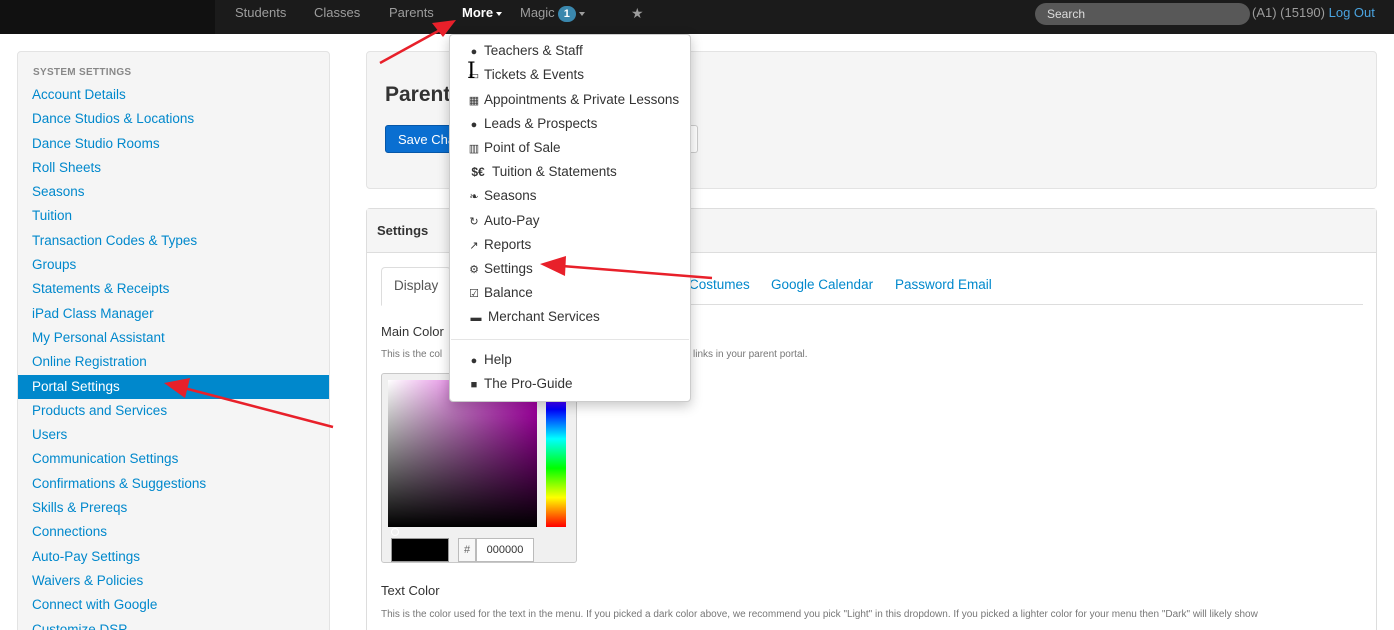  What do you see at coordinates (249, 403) in the screenshot?
I see `arrow-to-portal-settings` at bounding box center [249, 403].